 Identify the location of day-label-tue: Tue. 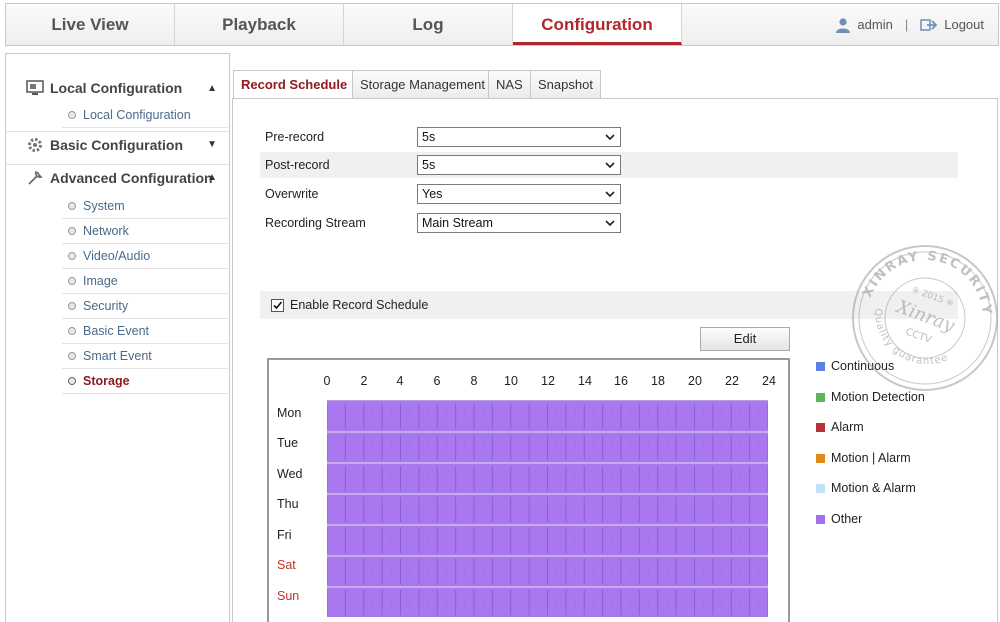
(288, 443).